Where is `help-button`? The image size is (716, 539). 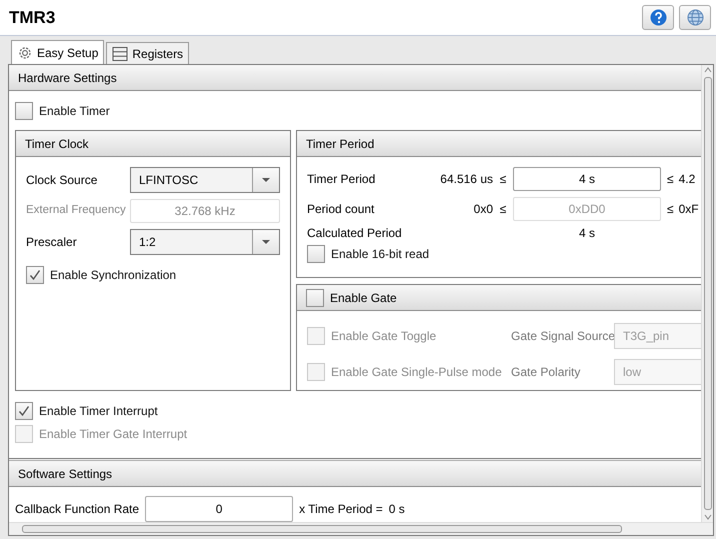
help-button is located at coordinates (658, 17).